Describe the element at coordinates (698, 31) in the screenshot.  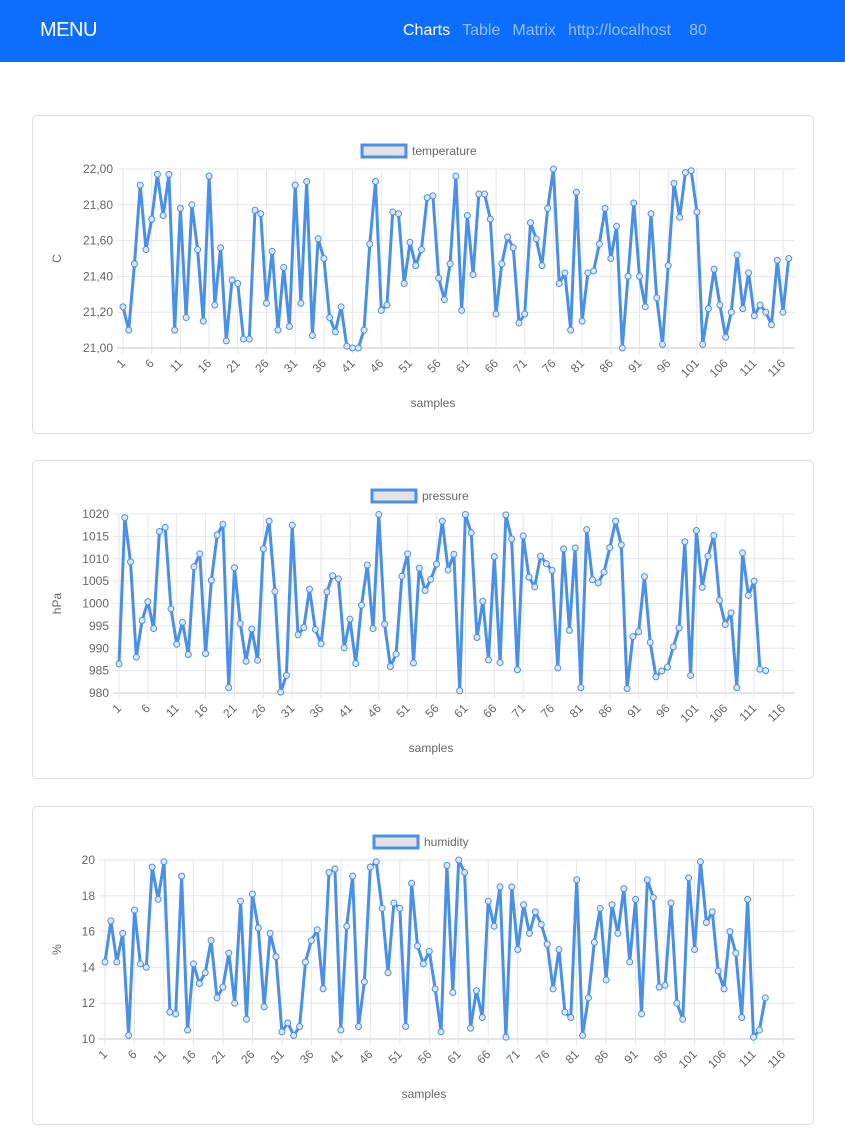
I see `nav-link-port: 80` at that location.